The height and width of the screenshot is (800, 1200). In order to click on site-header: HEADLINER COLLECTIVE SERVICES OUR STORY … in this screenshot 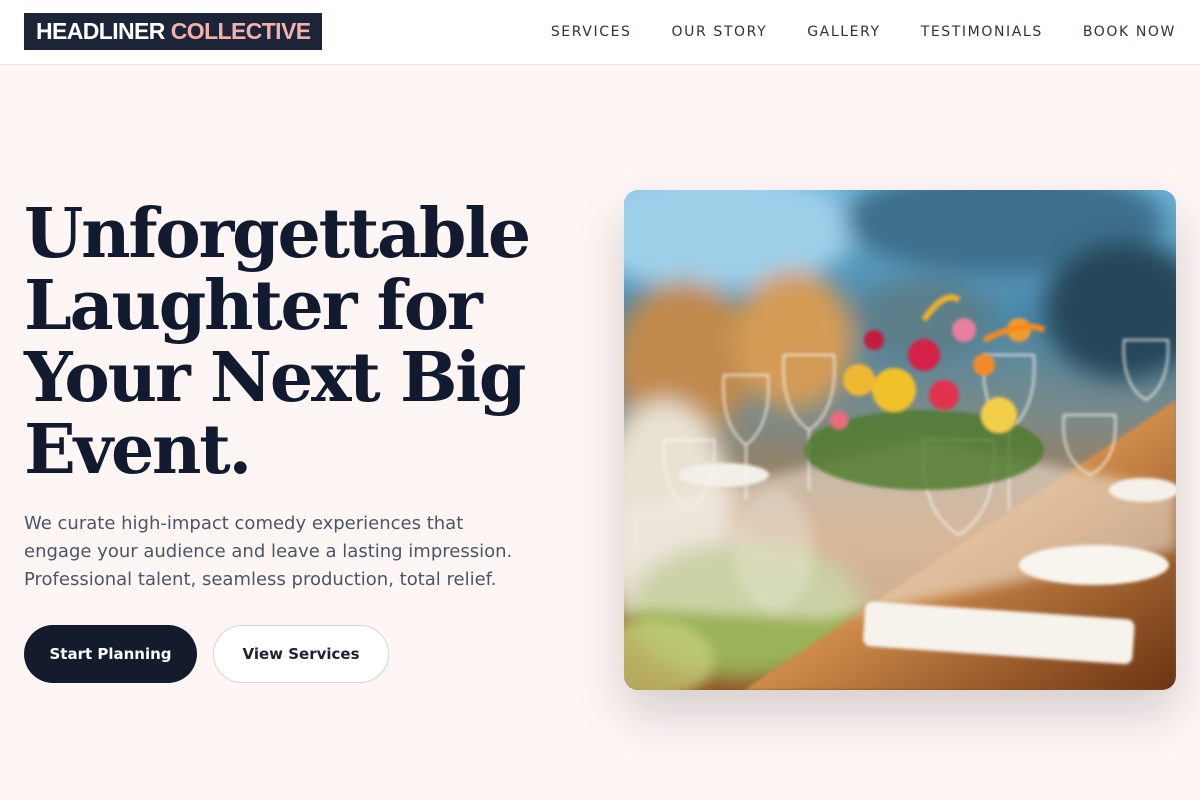, I will do `click(600, 32)`.